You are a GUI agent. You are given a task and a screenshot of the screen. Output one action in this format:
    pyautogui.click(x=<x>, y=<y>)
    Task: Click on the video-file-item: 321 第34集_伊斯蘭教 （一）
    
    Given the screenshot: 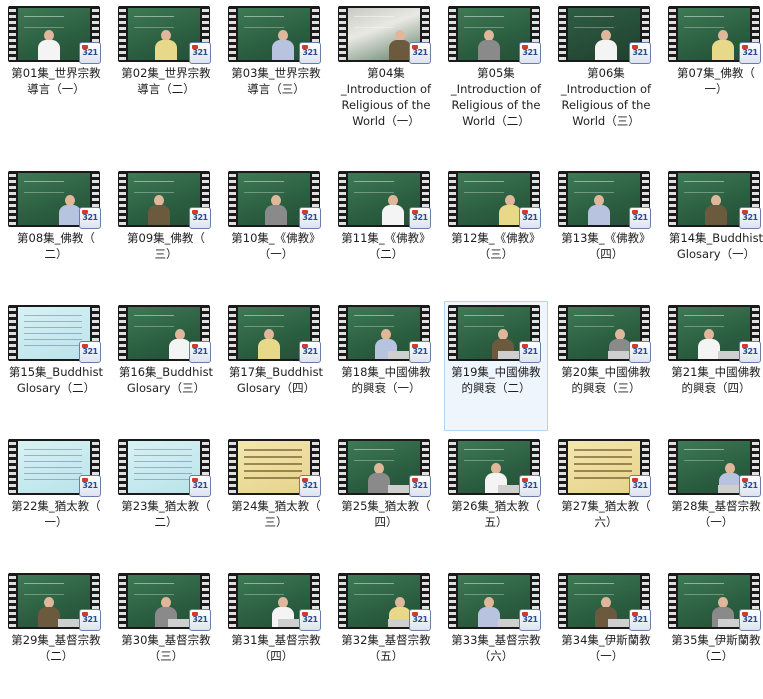 What is the action you would take?
    pyautogui.click(x=606, y=634)
    